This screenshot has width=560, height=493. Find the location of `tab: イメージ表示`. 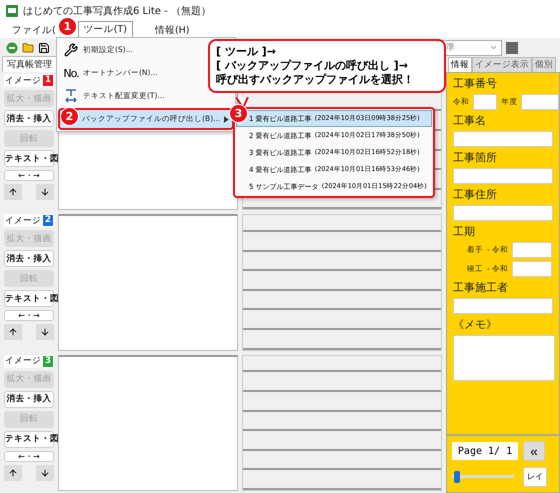

tab: イメージ表示 is located at coordinates (502, 64).